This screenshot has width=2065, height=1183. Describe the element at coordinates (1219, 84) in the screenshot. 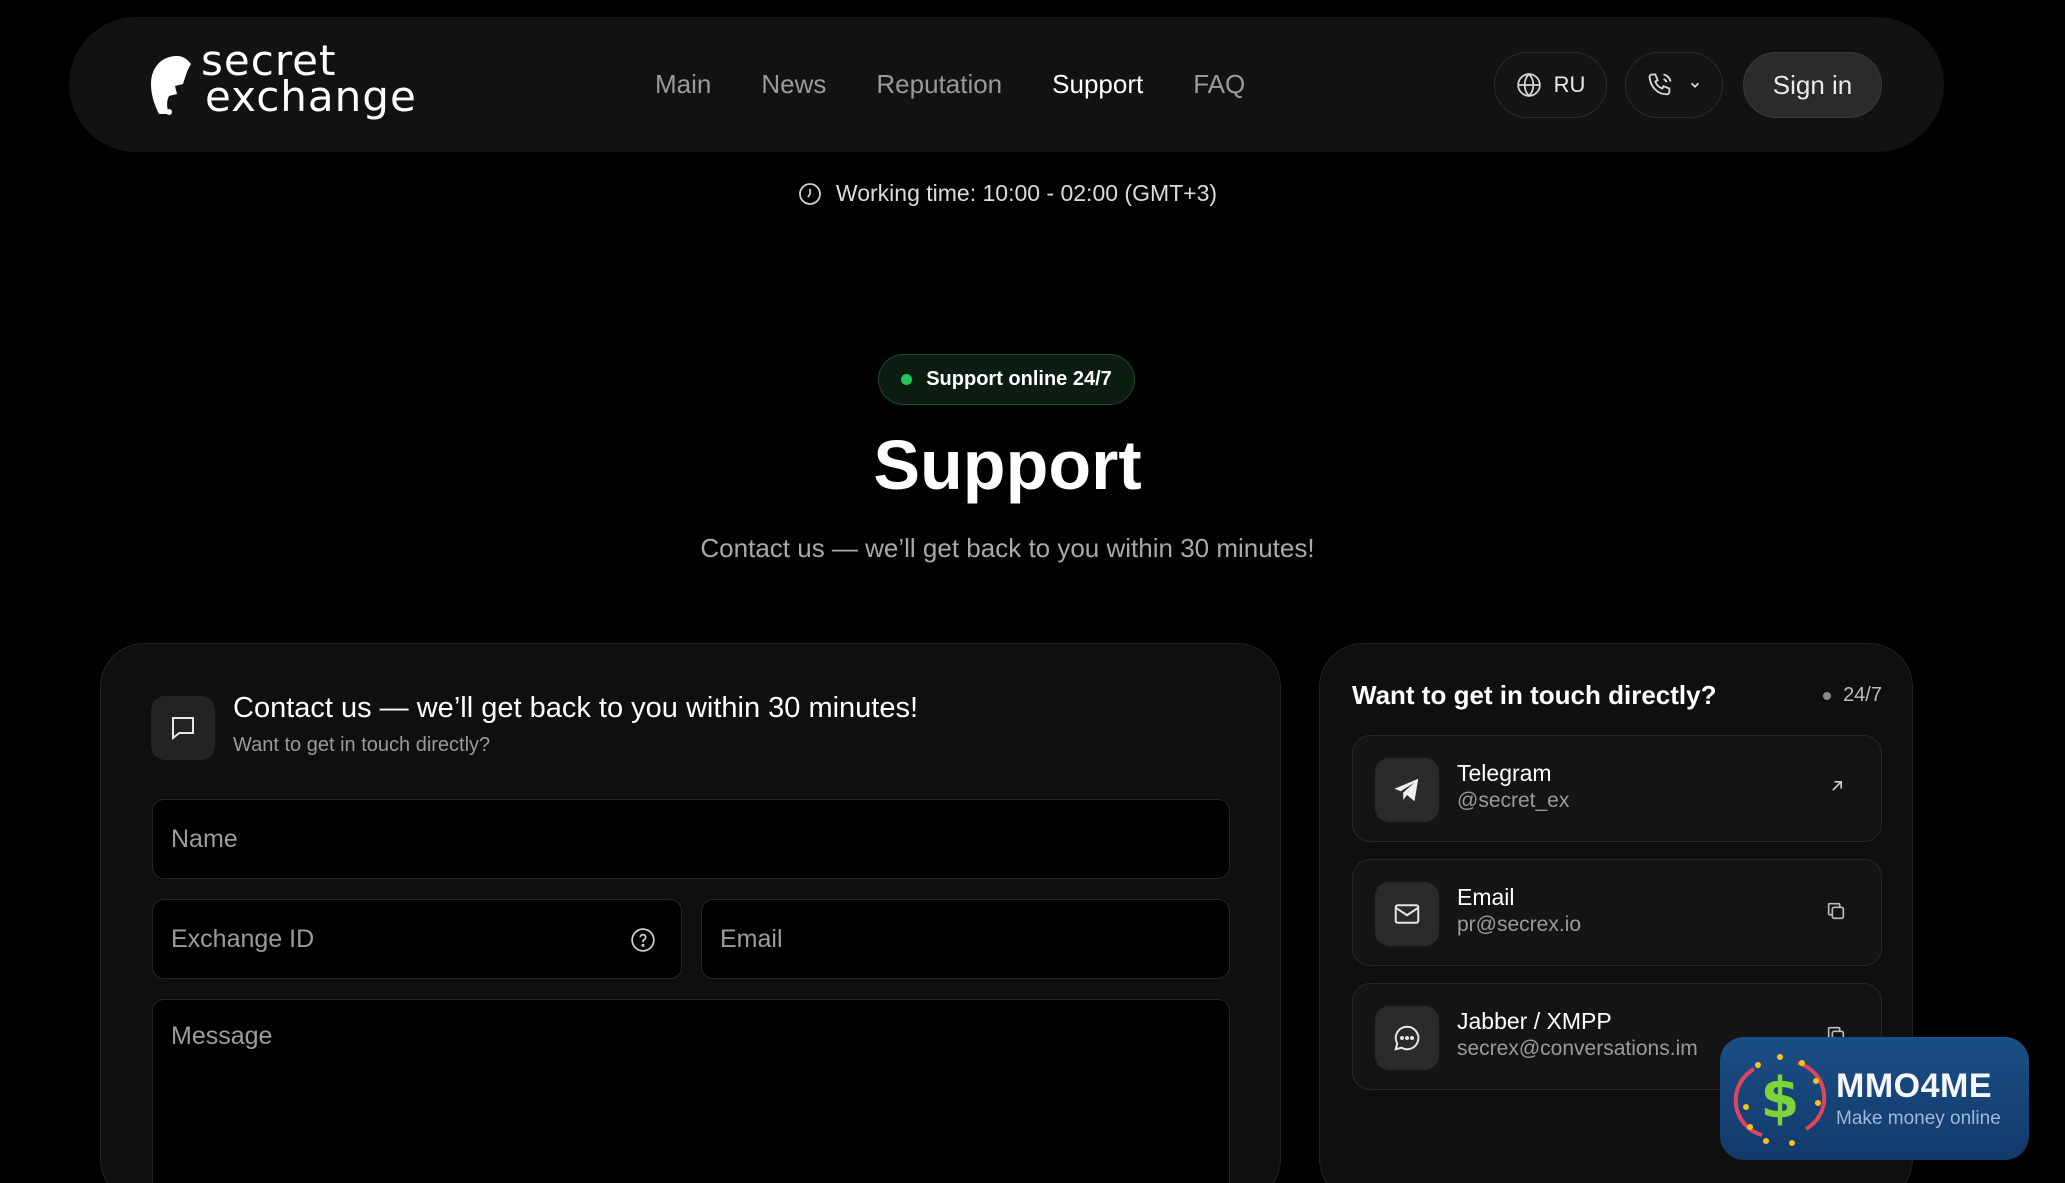

I see `nav-faq: FAQ` at that location.